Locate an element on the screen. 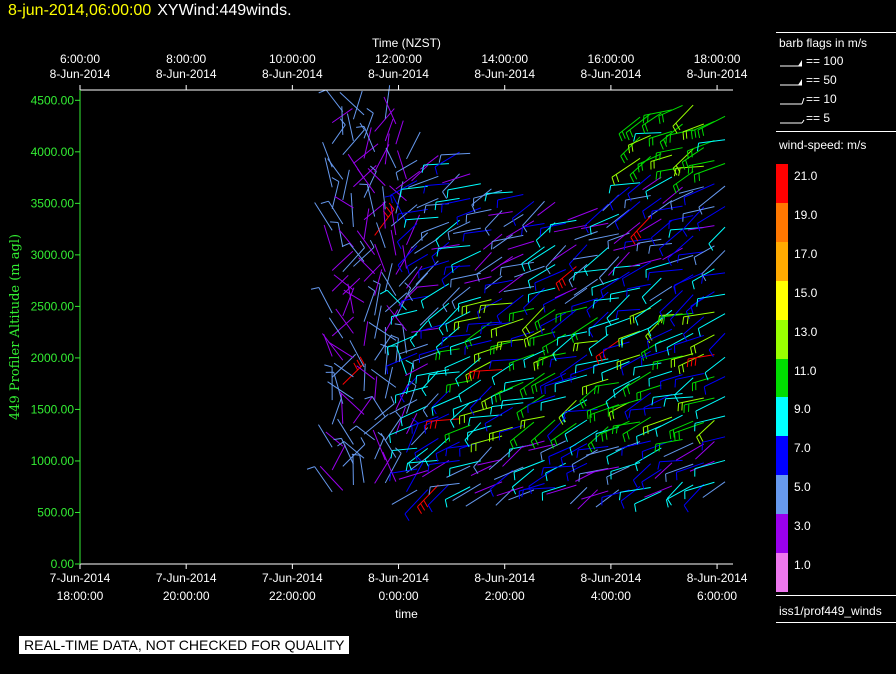 This screenshot has width=896, height=674. y-tick-label: 3000.00 is located at coordinates (53, 255).